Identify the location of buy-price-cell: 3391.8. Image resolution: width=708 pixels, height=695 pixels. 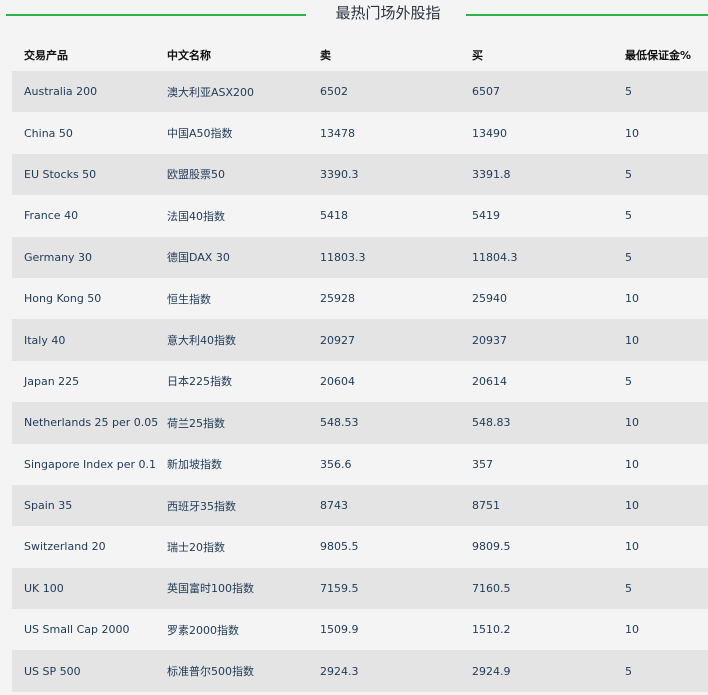
(536, 174).